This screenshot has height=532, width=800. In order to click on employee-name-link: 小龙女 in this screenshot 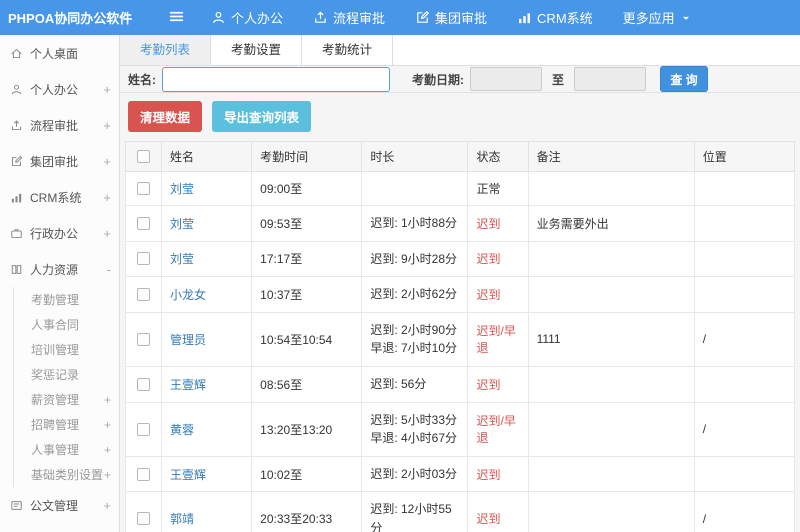, I will do `click(188, 295)`.